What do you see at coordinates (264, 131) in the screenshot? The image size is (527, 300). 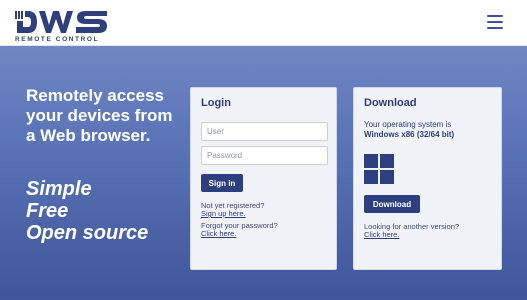 I see `user-input` at bounding box center [264, 131].